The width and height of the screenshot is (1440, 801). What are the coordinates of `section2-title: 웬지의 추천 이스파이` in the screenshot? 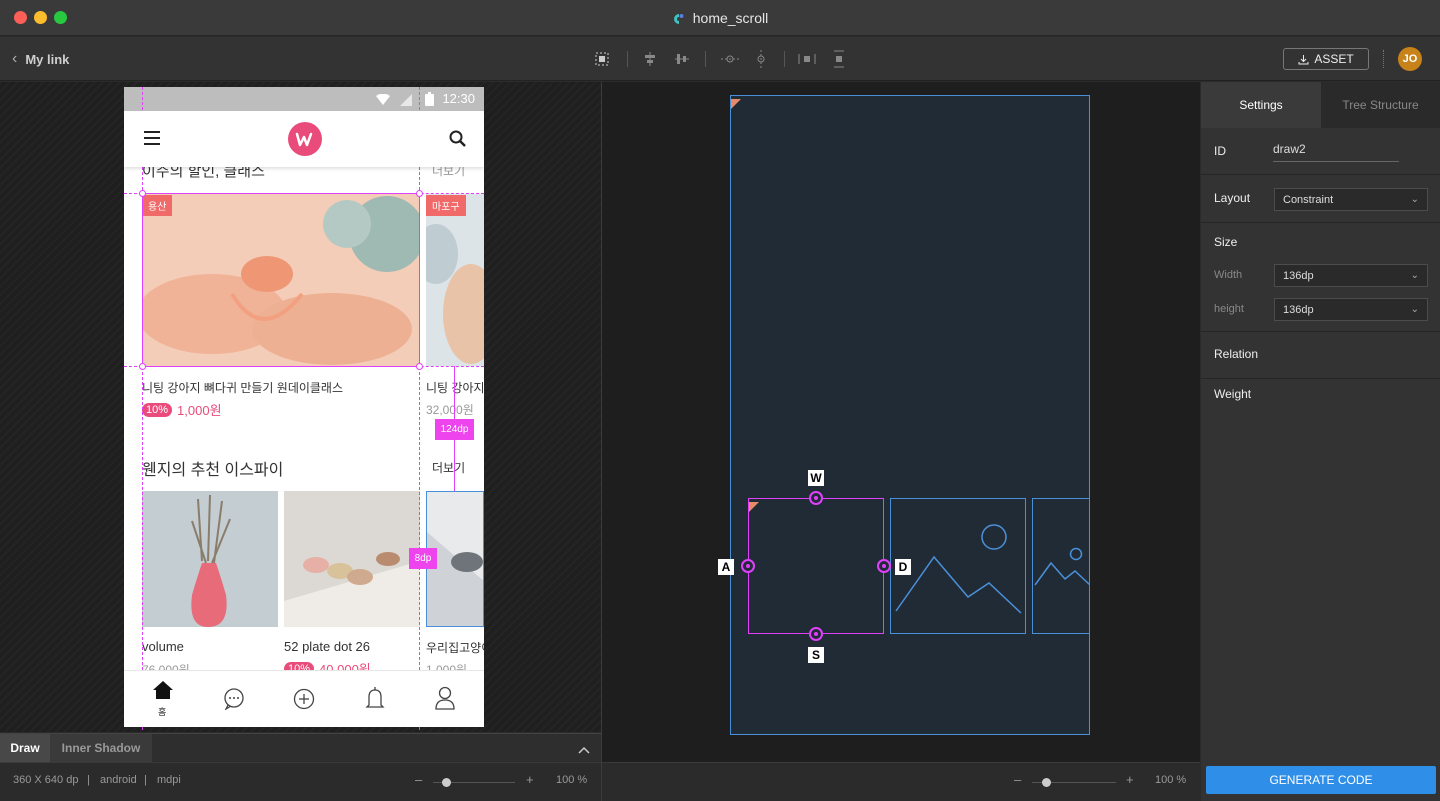 It's located at (213, 470).